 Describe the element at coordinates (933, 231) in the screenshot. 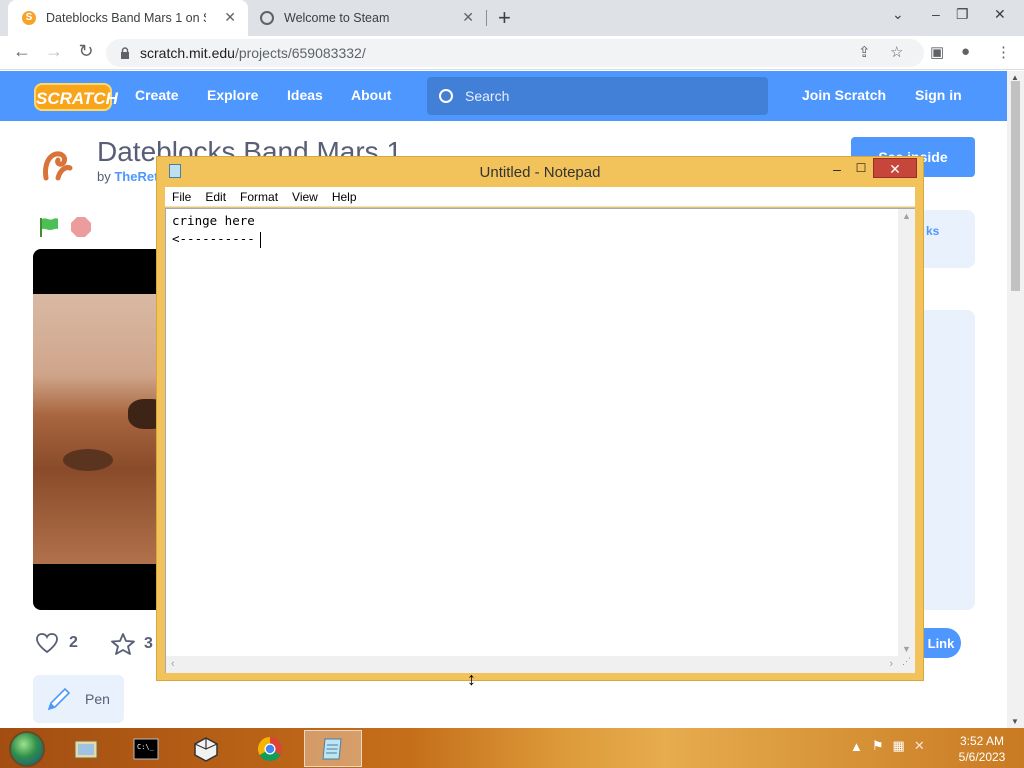

I see `panel-text-fragment: ks` at that location.